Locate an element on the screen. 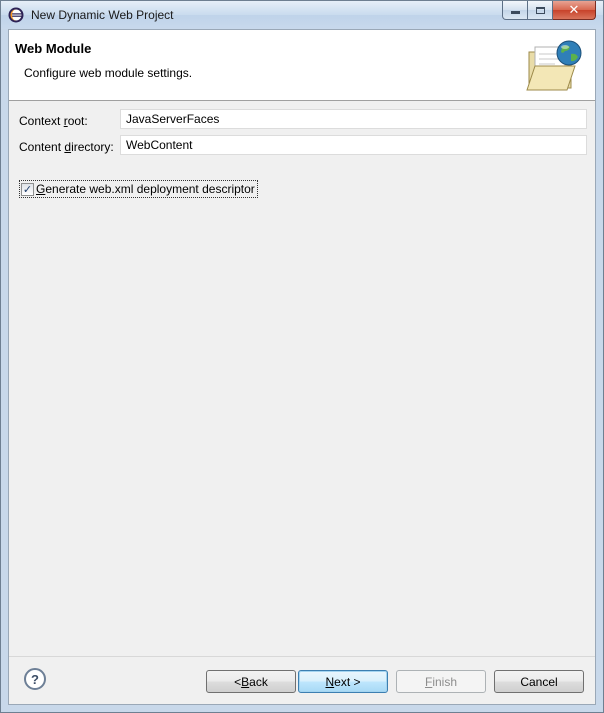 Image resolution: width=604 pixels, height=713 pixels. close-button: ✕ is located at coordinates (574, 10).